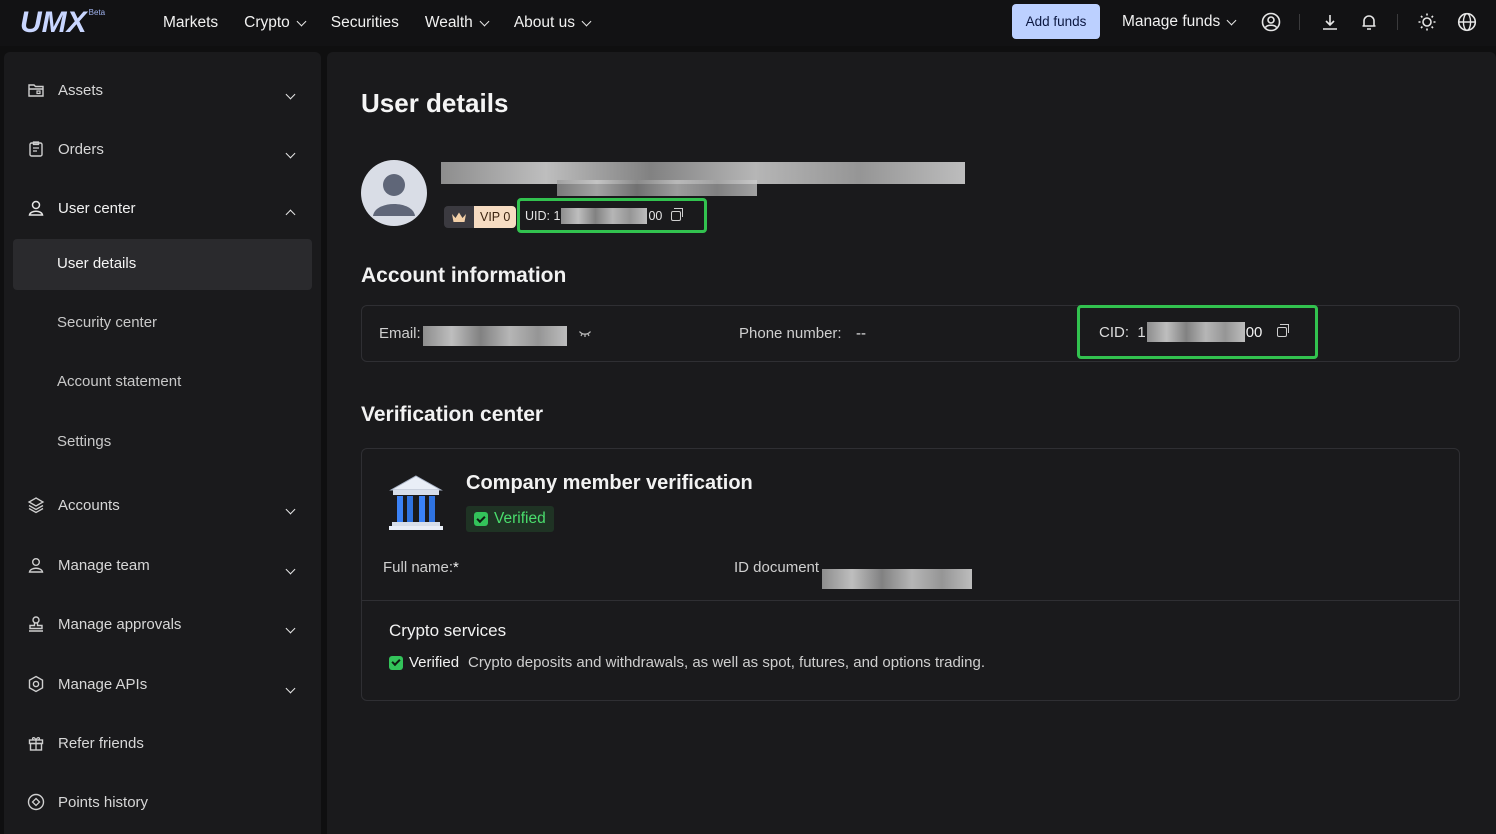 The height and width of the screenshot is (834, 1496). I want to click on nav-crypto: Crypto, so click(275, 23).